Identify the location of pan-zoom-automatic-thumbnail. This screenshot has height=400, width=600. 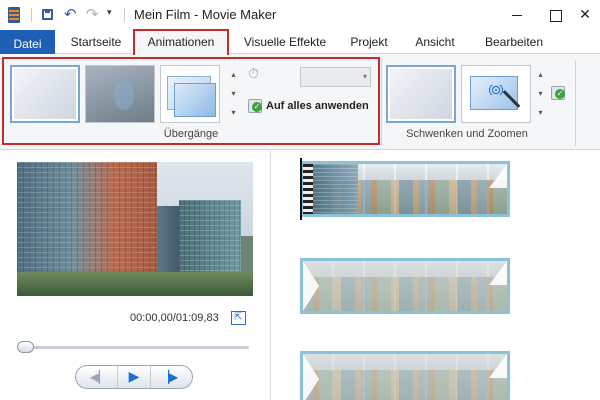
(496, 94).